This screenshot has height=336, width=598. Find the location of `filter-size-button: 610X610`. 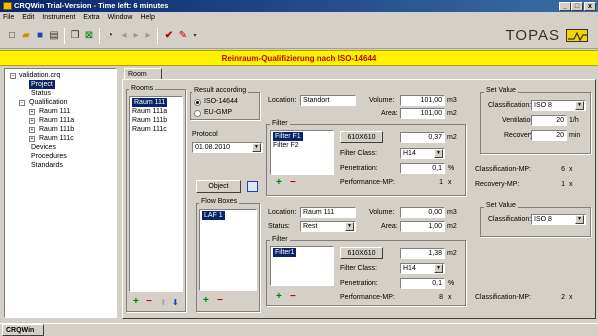

filter-size-button: 610X610 is located at coordinates (361, 137).